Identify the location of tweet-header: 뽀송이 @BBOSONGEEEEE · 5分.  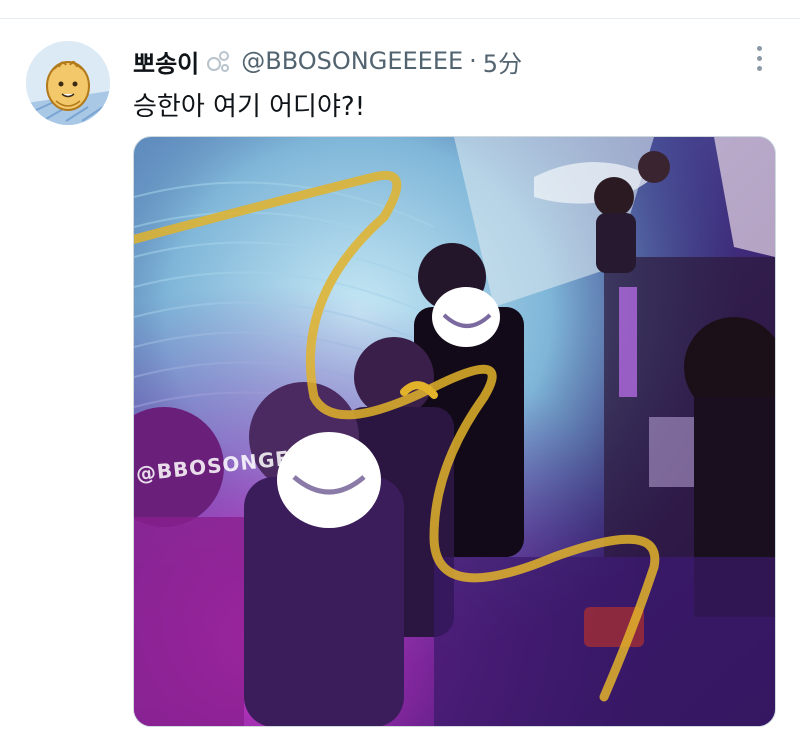
(327, 61).